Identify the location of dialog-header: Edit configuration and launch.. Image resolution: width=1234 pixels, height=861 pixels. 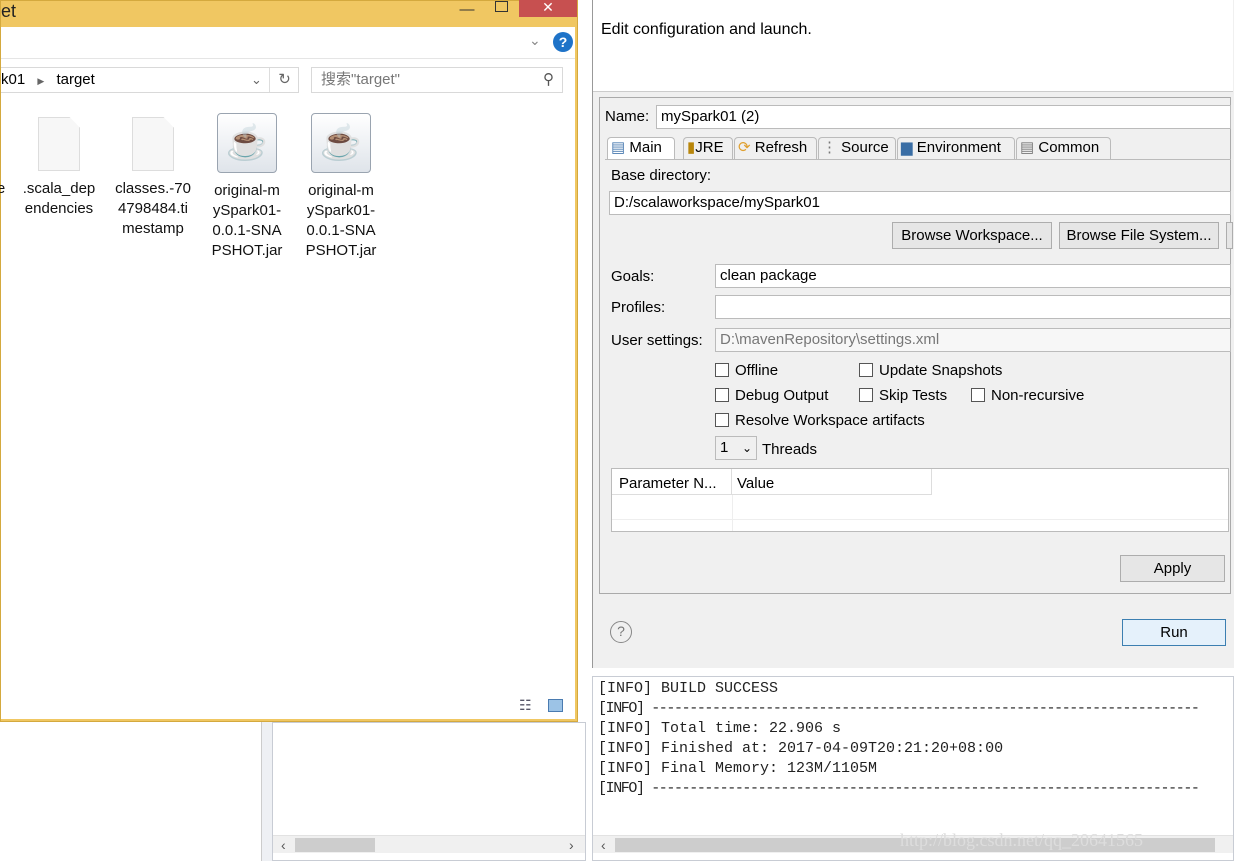
(913, 46).